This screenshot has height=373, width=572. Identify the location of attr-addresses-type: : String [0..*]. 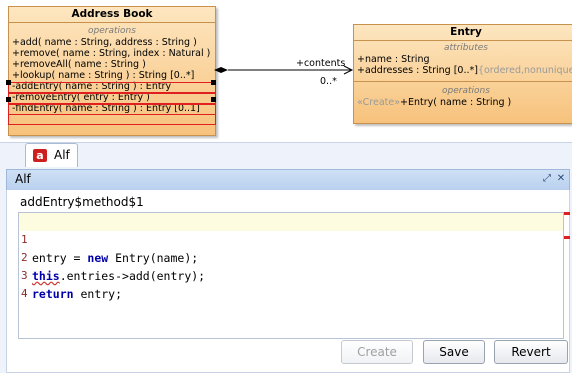
(445, 70).